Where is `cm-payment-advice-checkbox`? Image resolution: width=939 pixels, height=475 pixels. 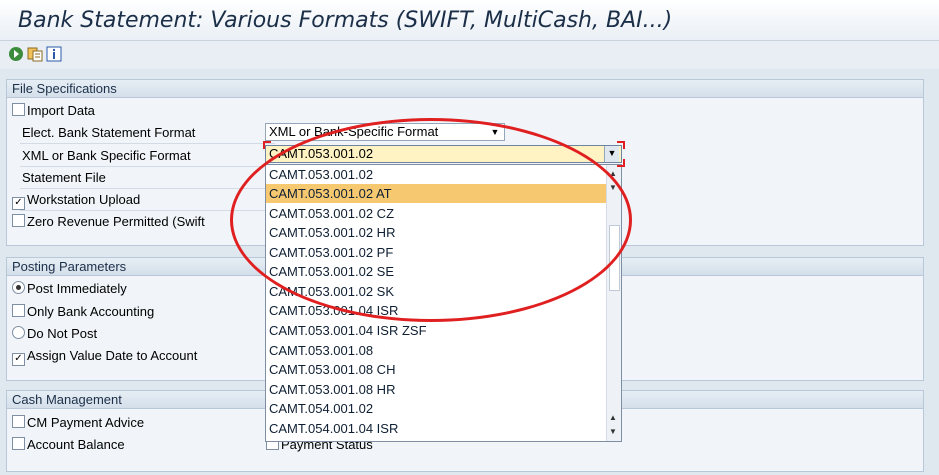 cm-payment-advice-checkbox is located at coordinates (18, 421).